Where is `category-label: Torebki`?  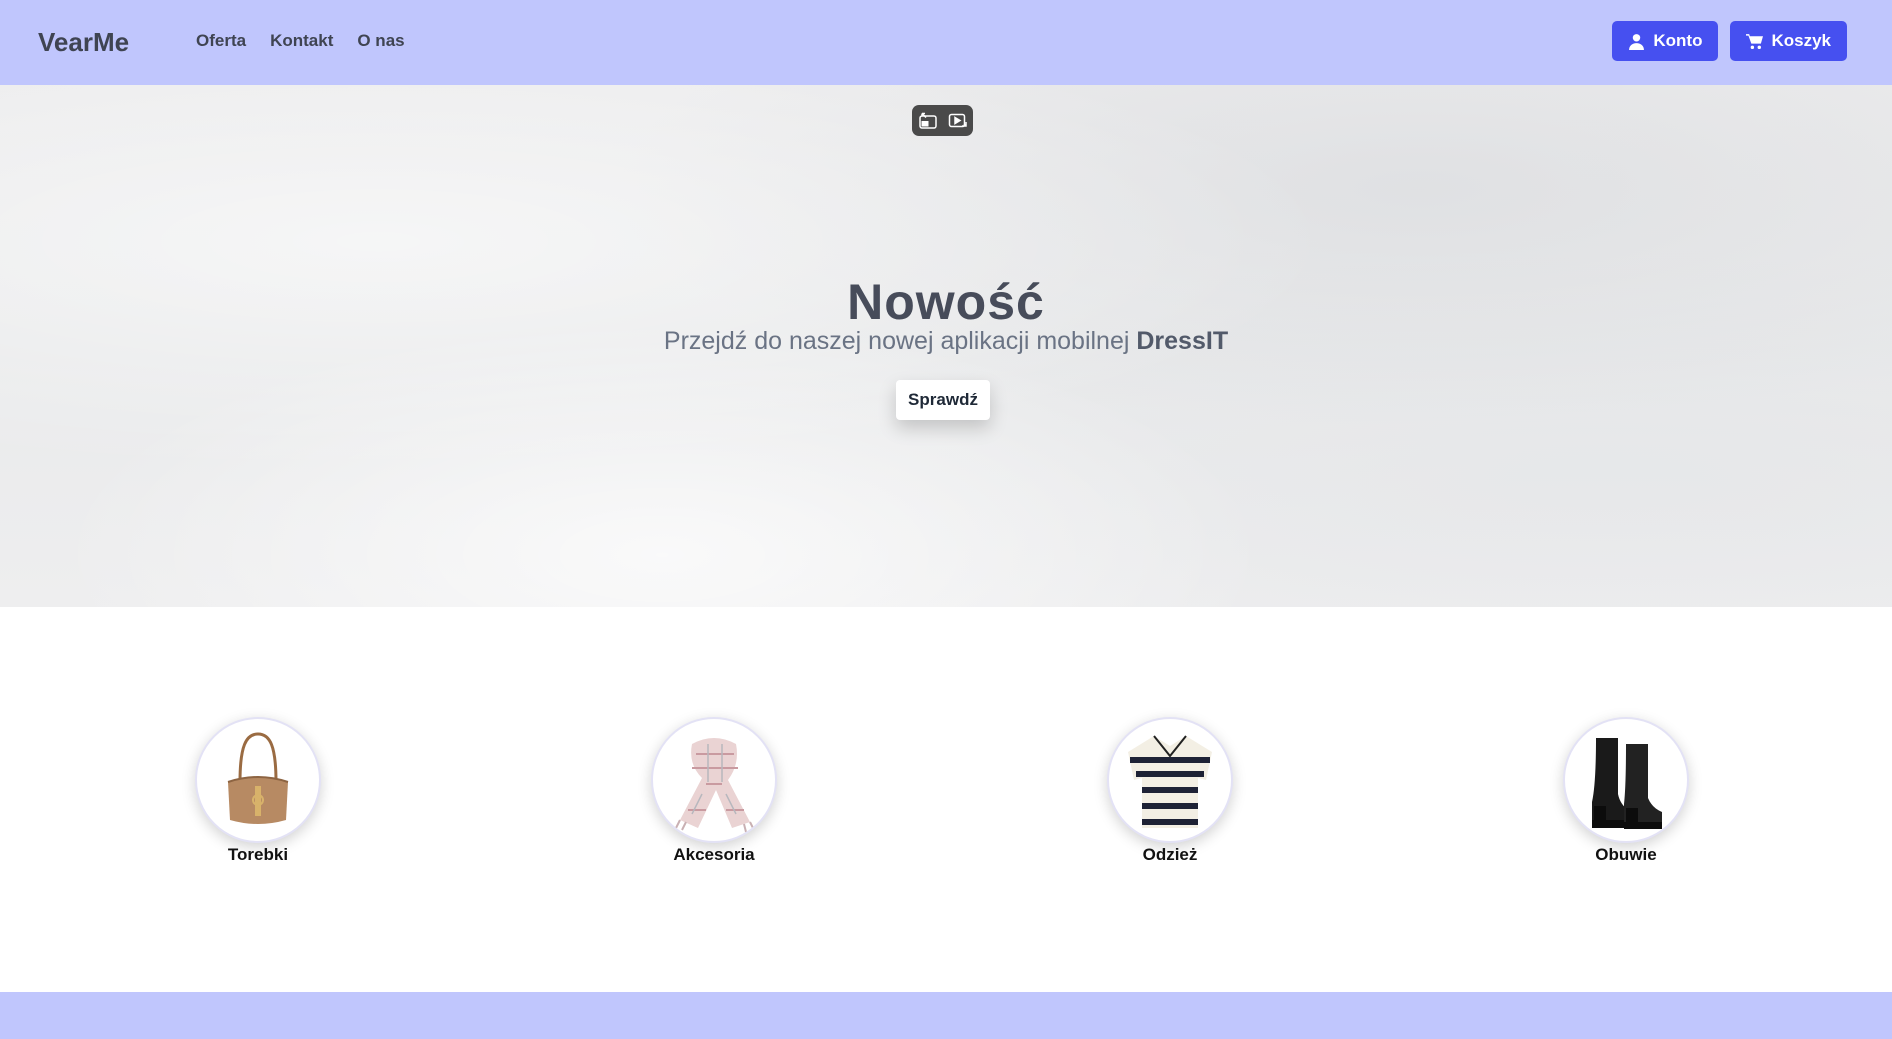
category-label: Torebki is located at coordinates (258, 854).